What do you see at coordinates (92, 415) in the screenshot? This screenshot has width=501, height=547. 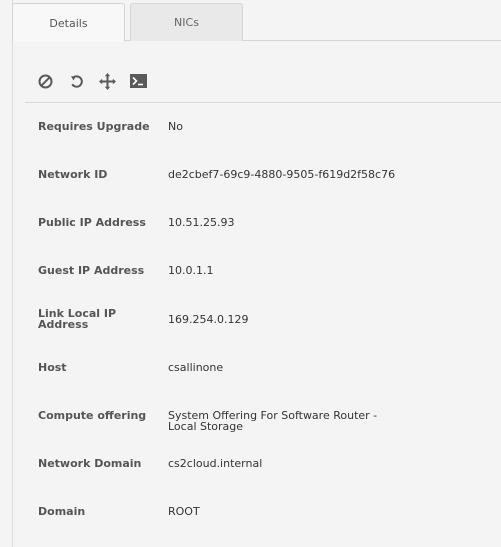 I see `detail-label: Compute offering` at bounding box center [92, 415].